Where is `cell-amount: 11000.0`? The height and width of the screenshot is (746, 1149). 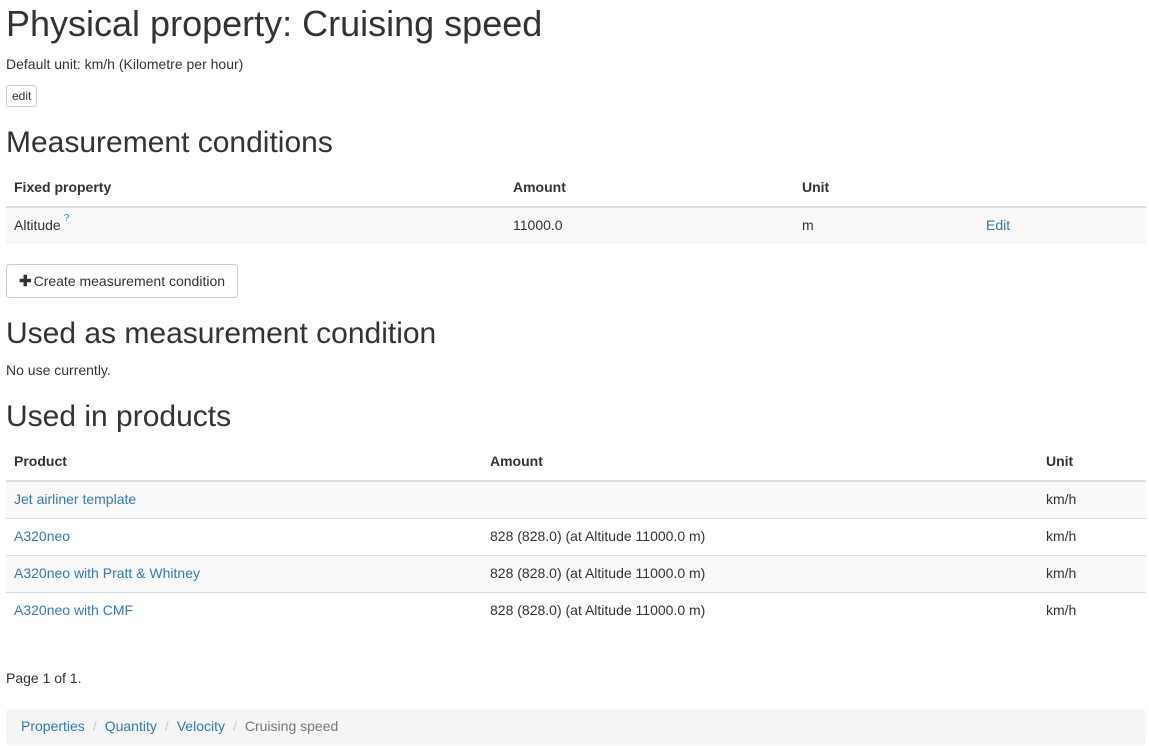
cell-amount: 11000.0 is located at coordinates (649, 225).